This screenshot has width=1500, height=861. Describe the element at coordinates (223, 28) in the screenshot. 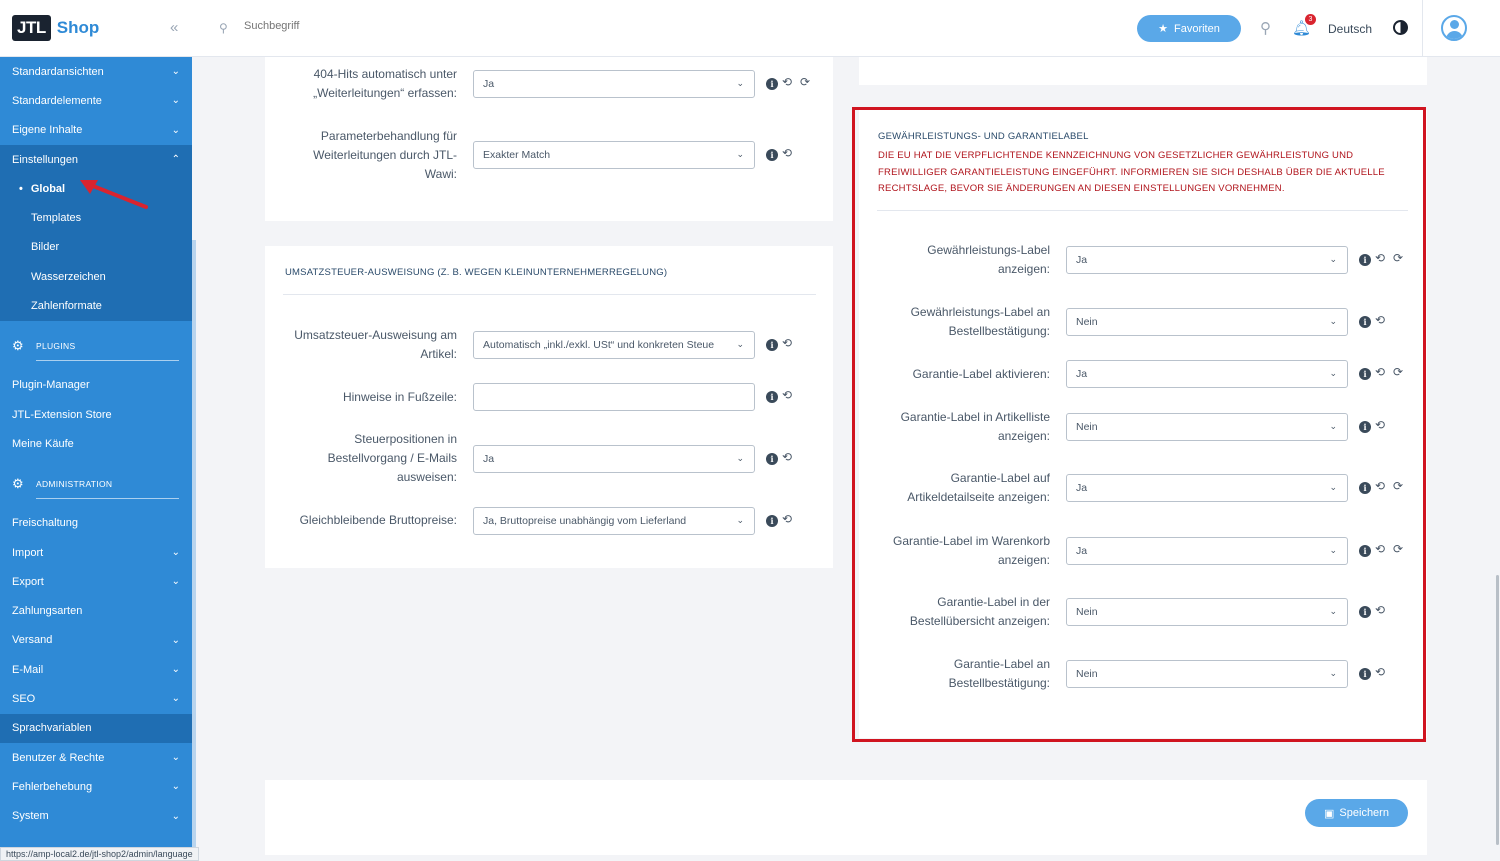

I see `search-icon: ⚲` at that location.